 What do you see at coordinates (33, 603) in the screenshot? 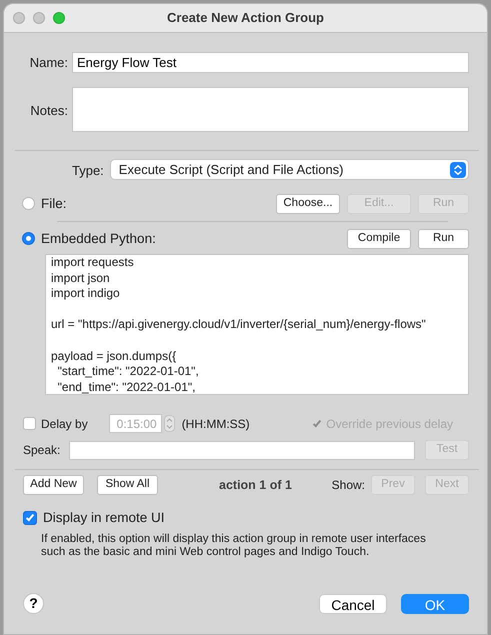
I see `help-button: ?` at bounding box center [33, 603].